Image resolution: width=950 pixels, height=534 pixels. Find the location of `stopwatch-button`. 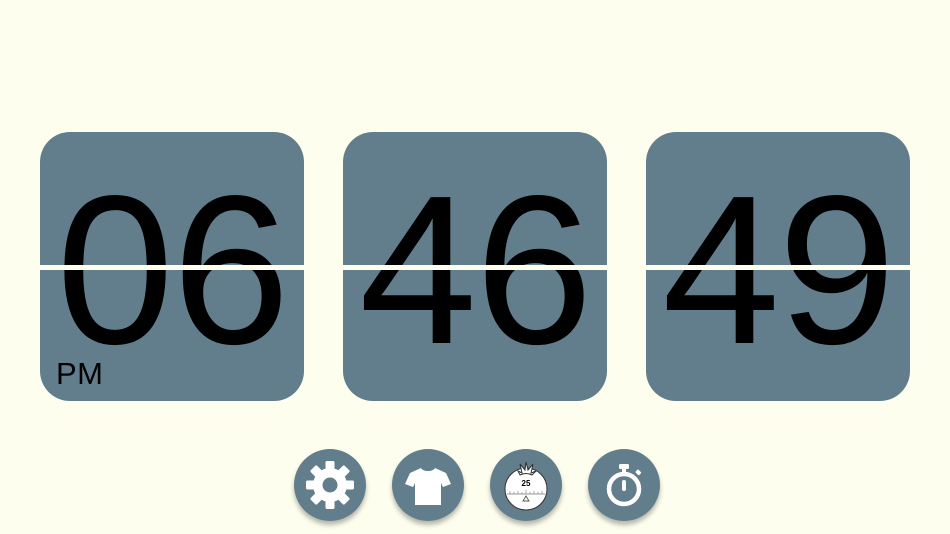

stopwatch-button is located at coordinates (624, 485).